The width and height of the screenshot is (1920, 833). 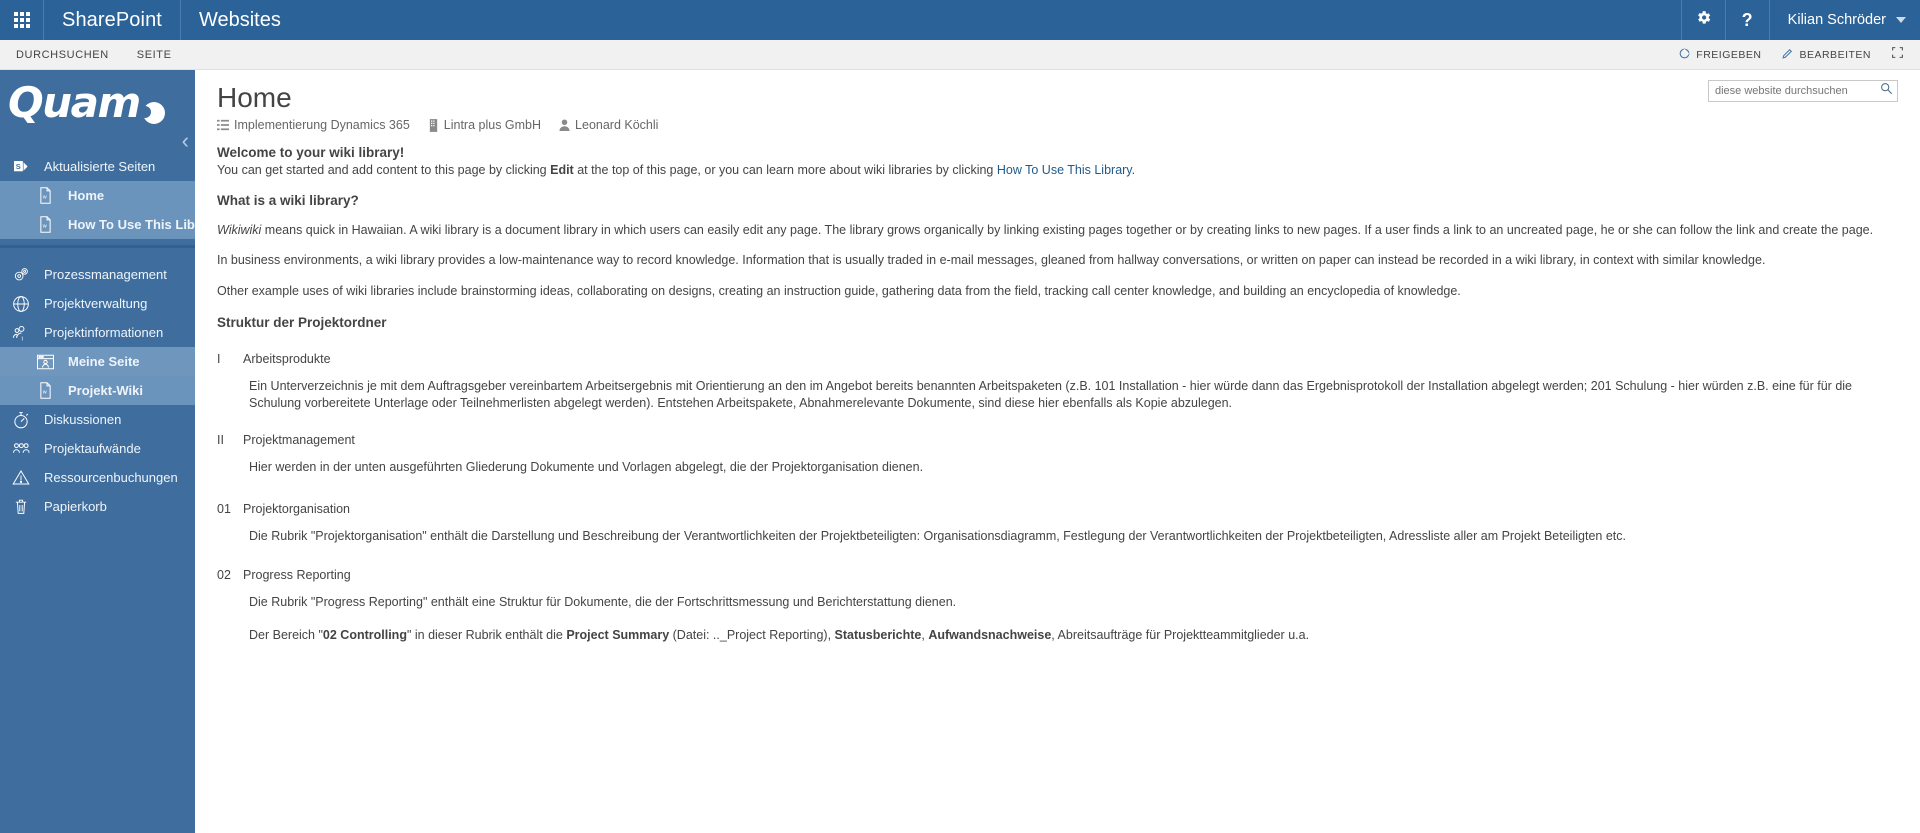 I want to click on sidebar-item-projektaufwaende: Projektaufwände, so click(x=97, y=448).